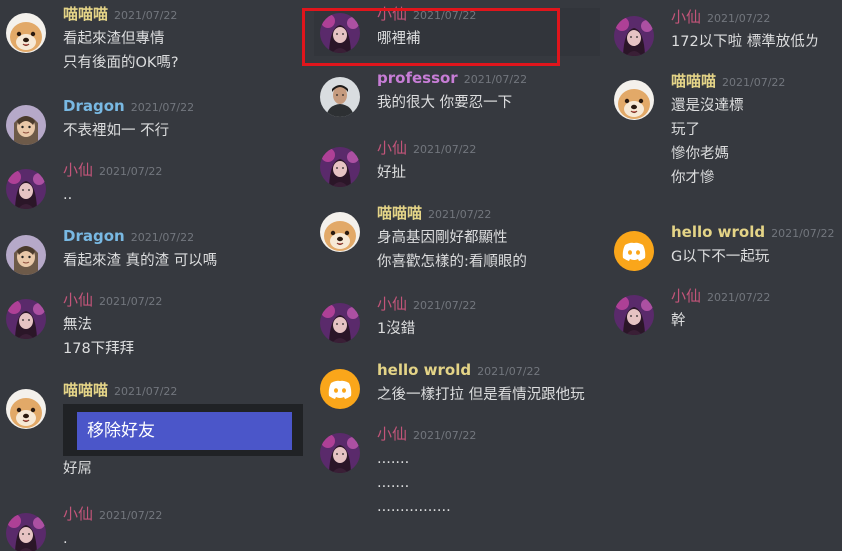 This screenshot has width=842, height=551. Describe the element at coordinates (77, 325) in the screenshot. I see `message-text: 無法` at that location.